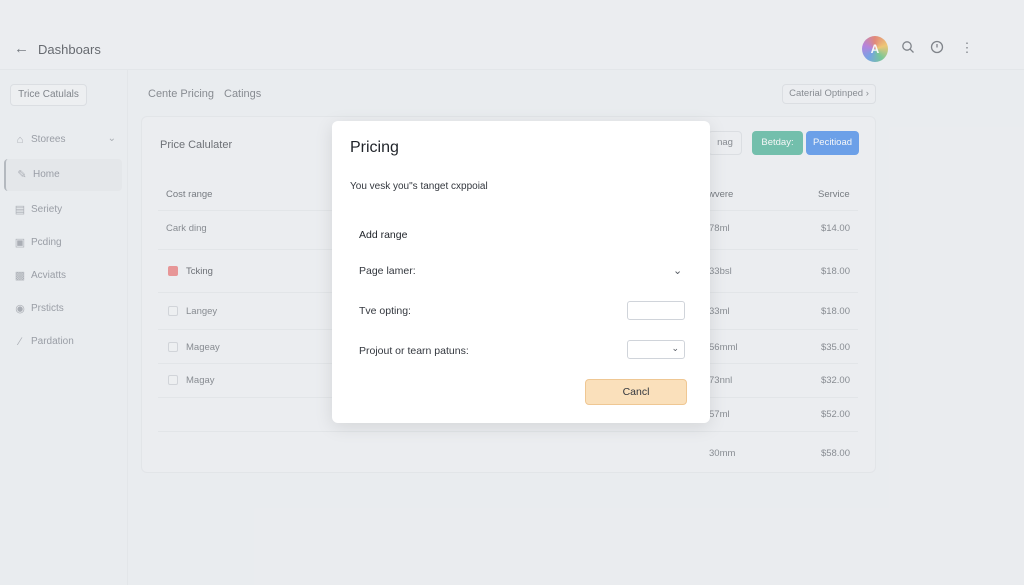 Image resolution: width=1024 pixels, height=585 pixels. Describe the element at coordinates (383, 235) in the screenshot. I see `section-title: Add range` at that location.